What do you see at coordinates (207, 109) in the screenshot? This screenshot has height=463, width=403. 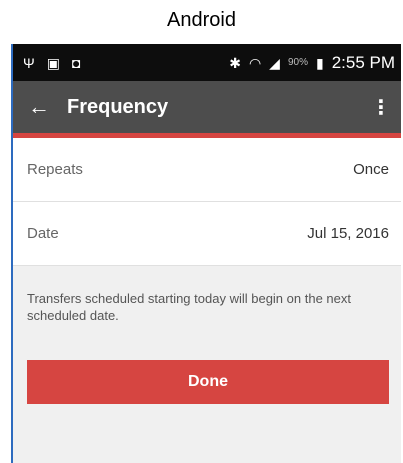 I see `app-toolbar: ← Frequency ⋮` at bounding box center [207, 109].